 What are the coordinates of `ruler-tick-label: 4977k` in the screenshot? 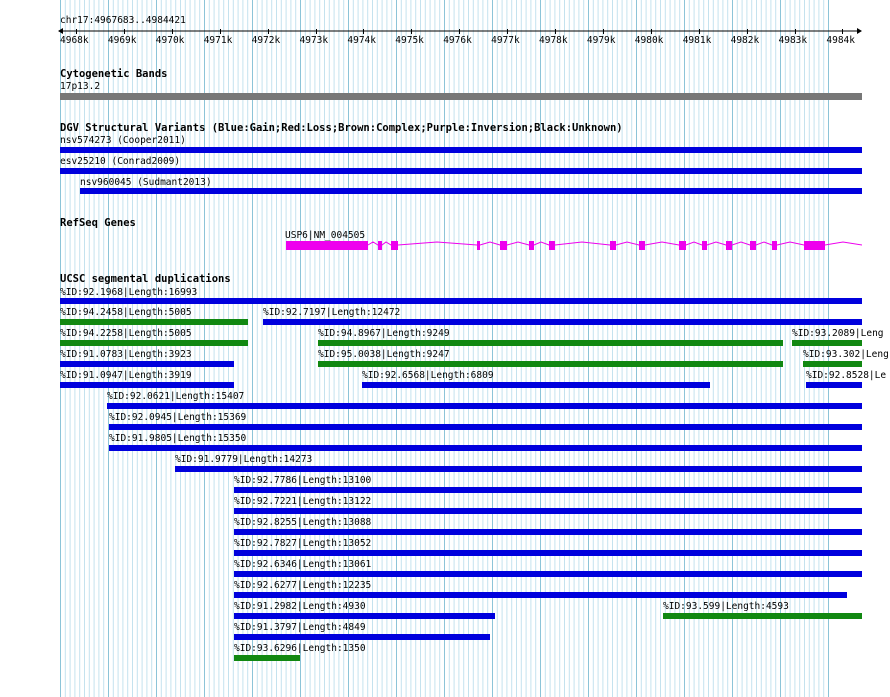 It's located at (505, 40).